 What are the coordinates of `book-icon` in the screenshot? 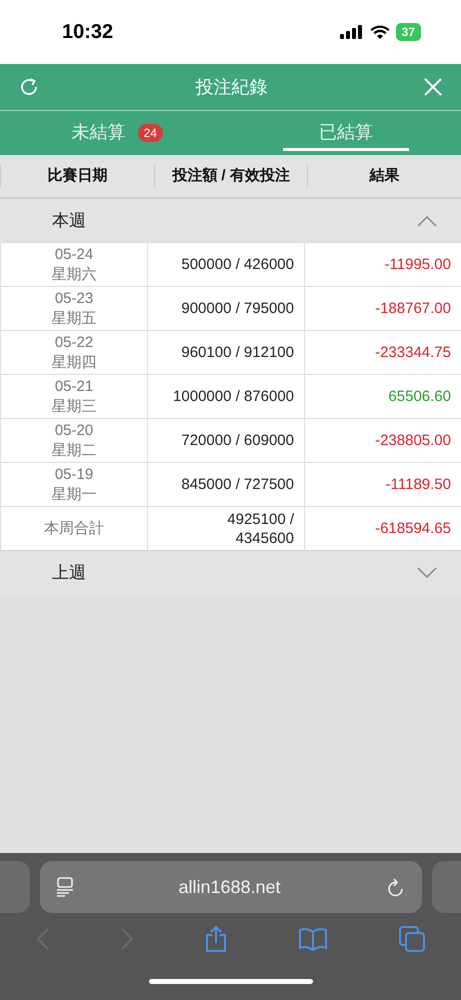 It's located at (313, 939).